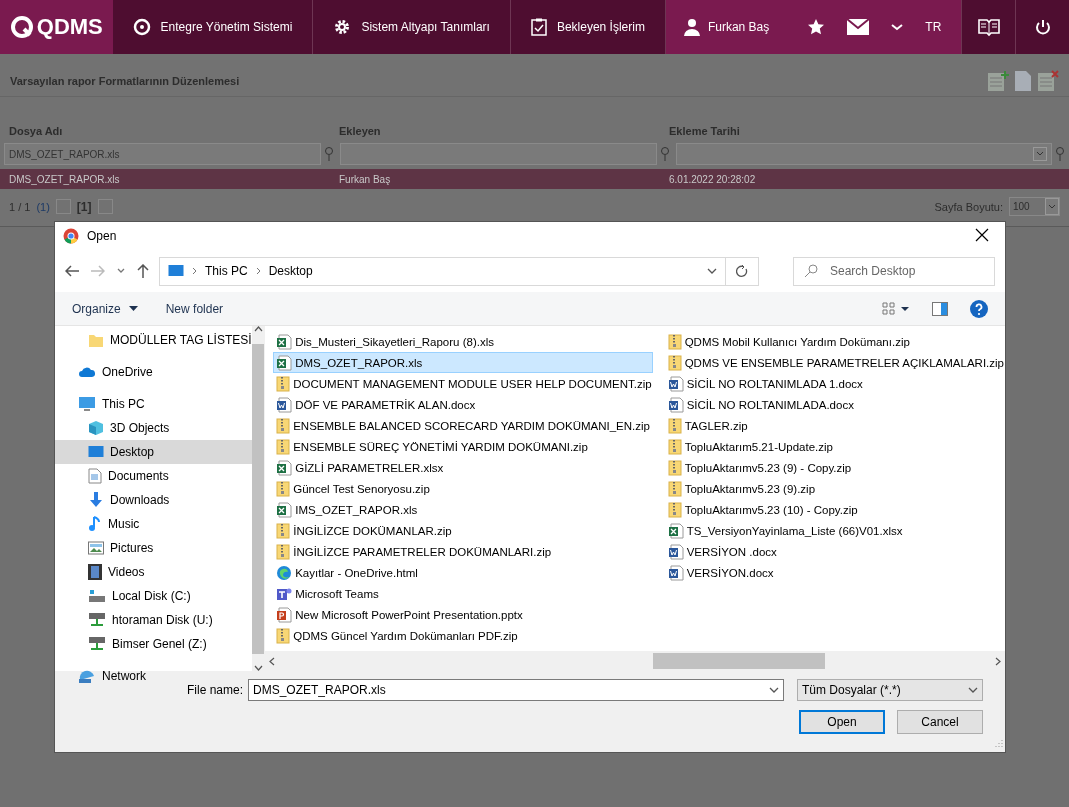  Describe the element at coordinates (463, 509) in the screenshot. I see `file-item: IMS_OZET_RAPOR.xls` at that location.